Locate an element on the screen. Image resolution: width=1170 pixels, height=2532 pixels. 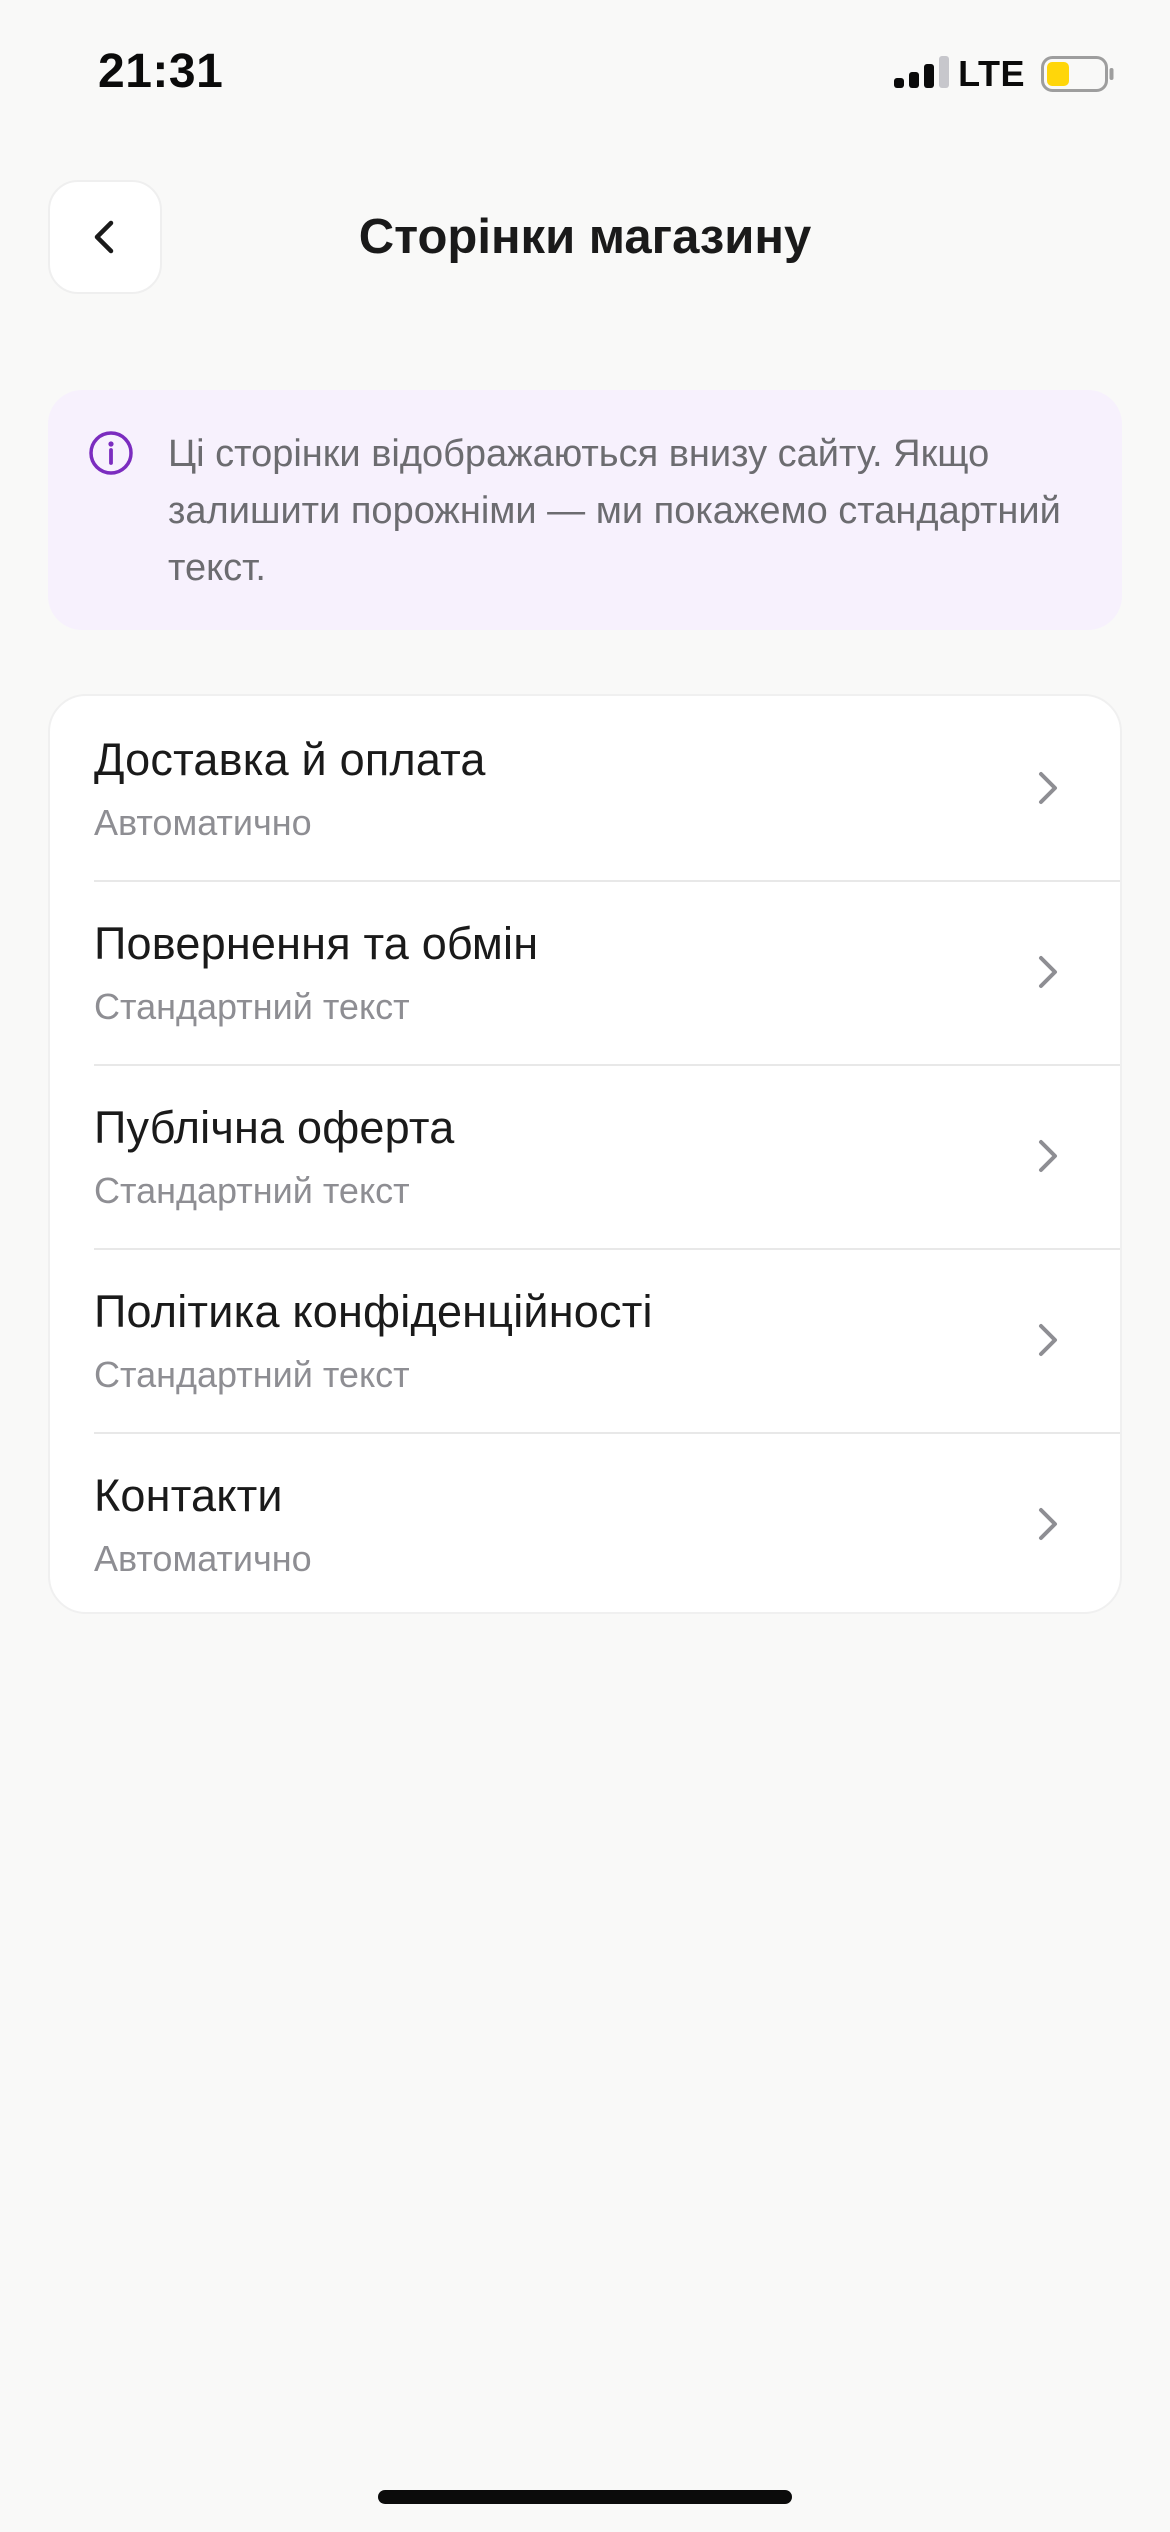
chevron-left-icon is located at coordinates (104, 237).